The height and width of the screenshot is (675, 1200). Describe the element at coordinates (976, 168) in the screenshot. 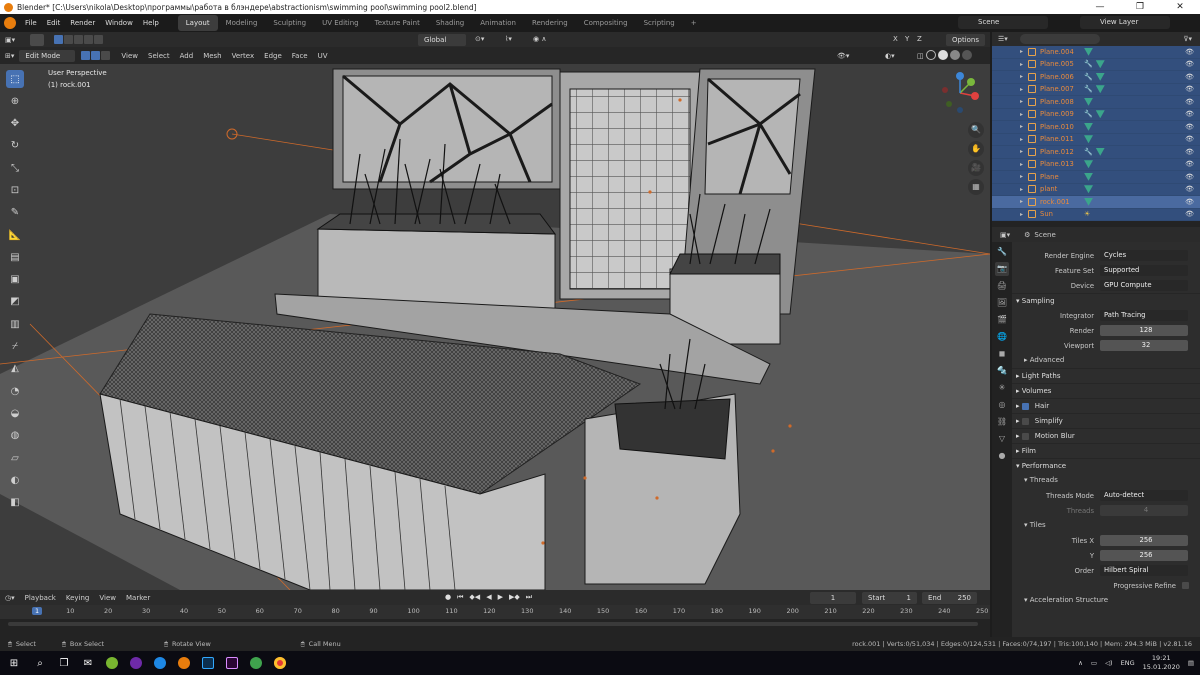

I see `camera-icon: 🎥` at that location.